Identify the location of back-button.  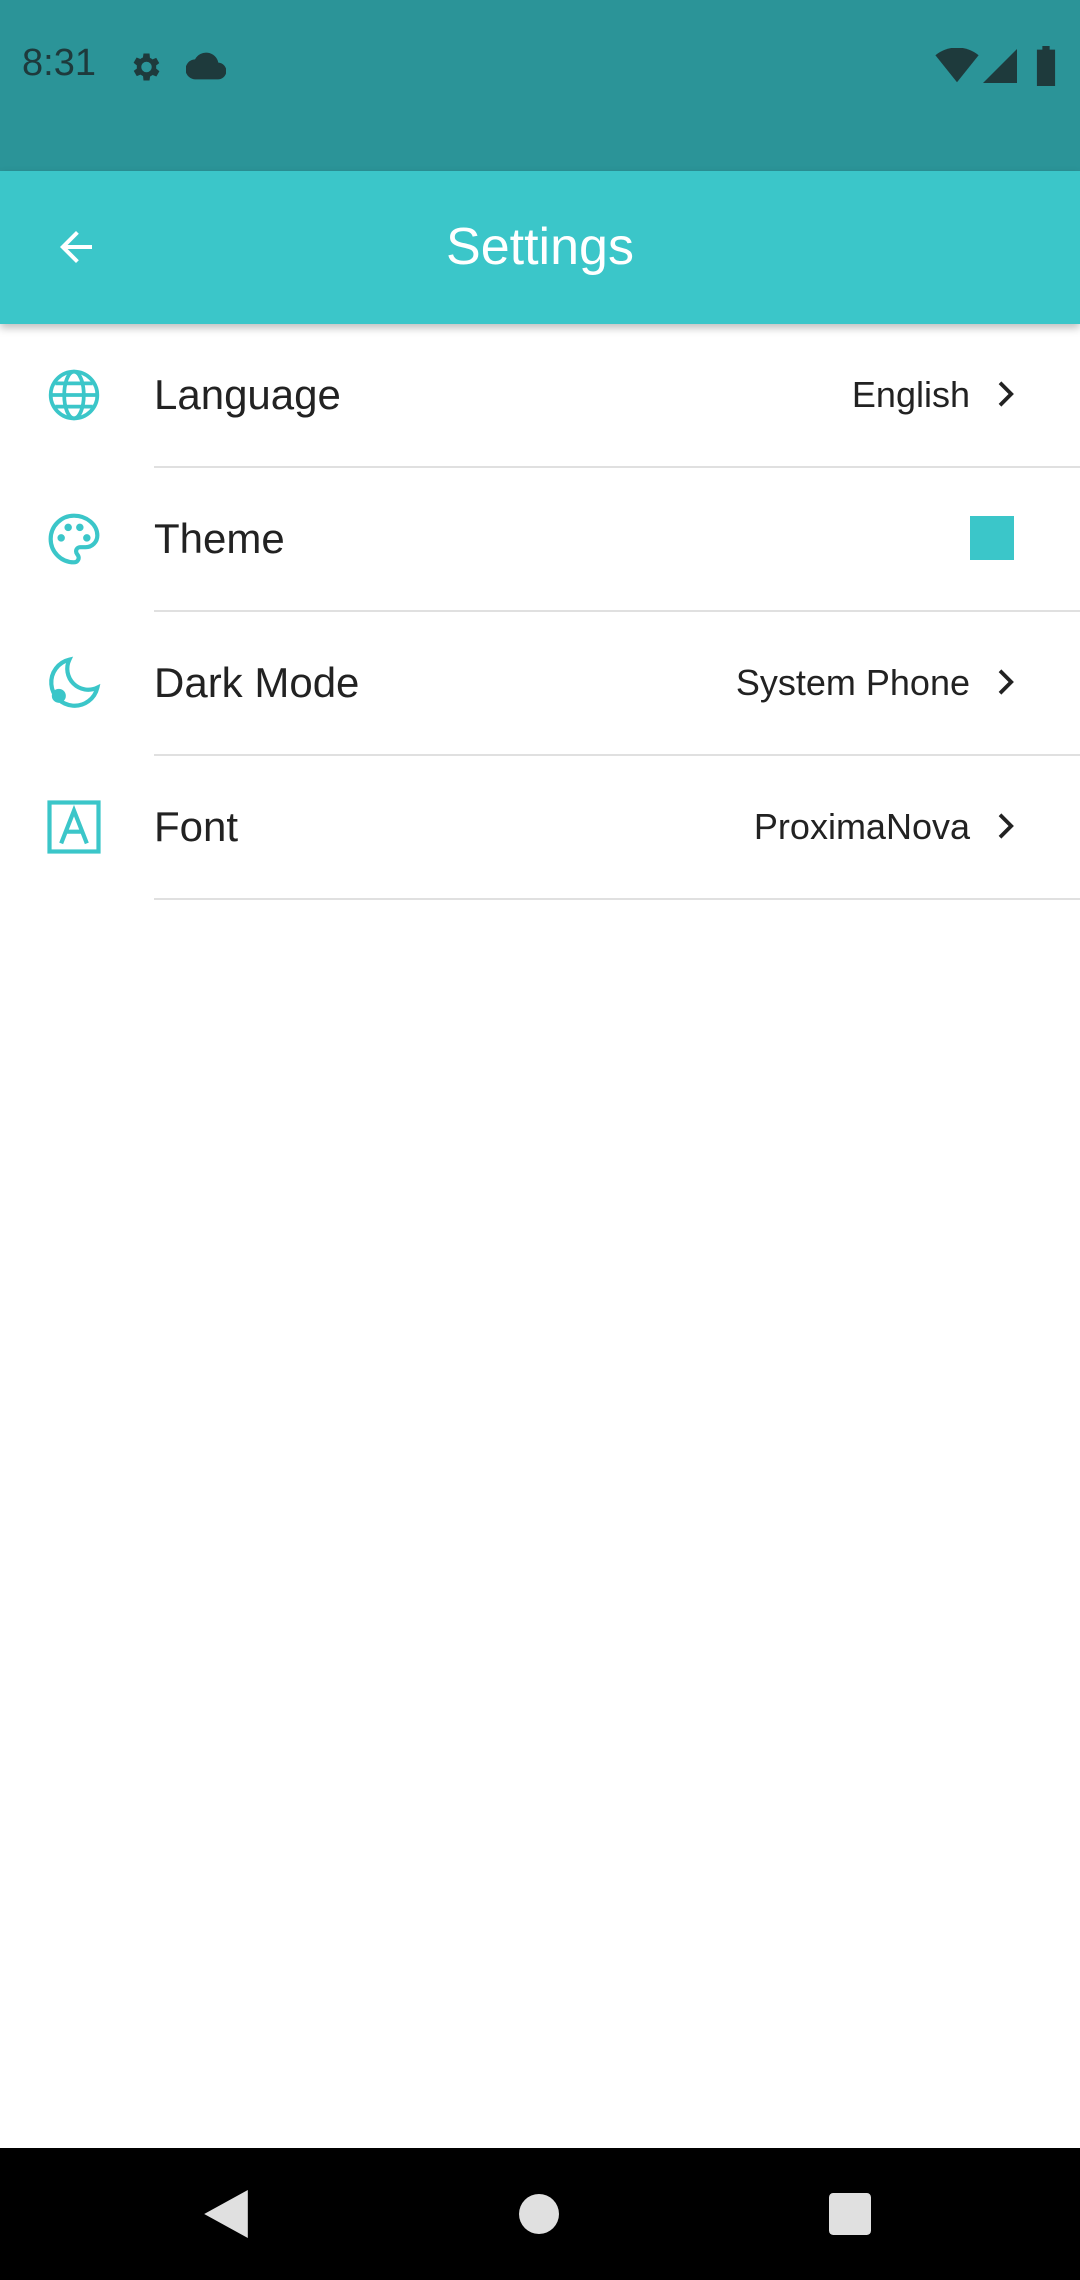
(76, 247).